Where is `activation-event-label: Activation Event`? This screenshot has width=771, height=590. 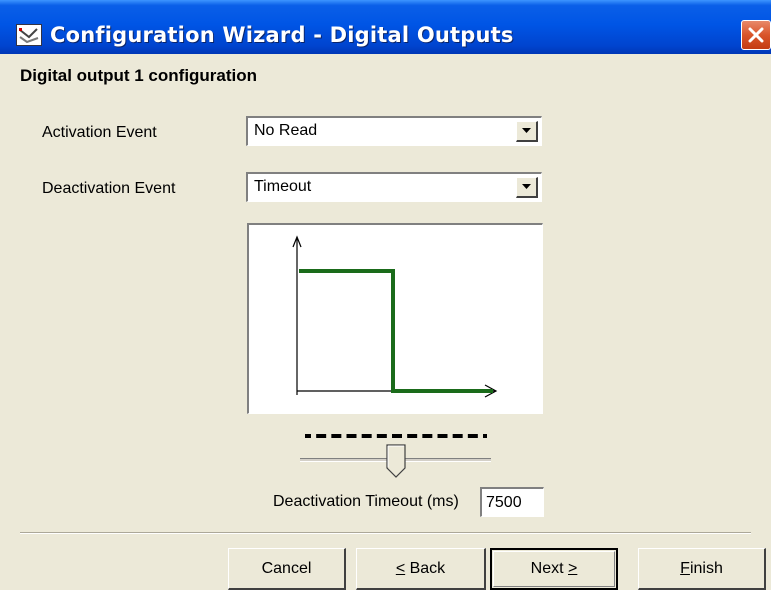 activation-event-label: Activation Event is located at coordinates (99, 132).